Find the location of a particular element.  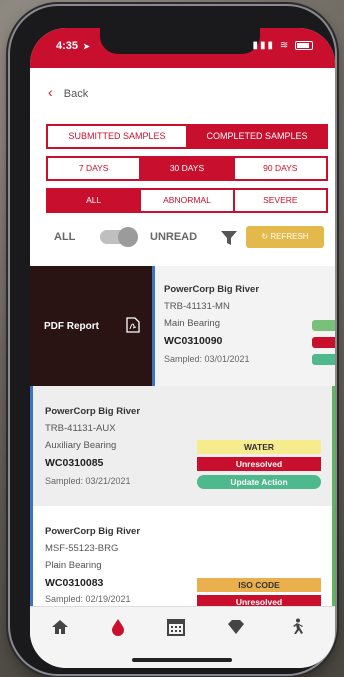

back-label: Back is located at coordinates (76, 94).